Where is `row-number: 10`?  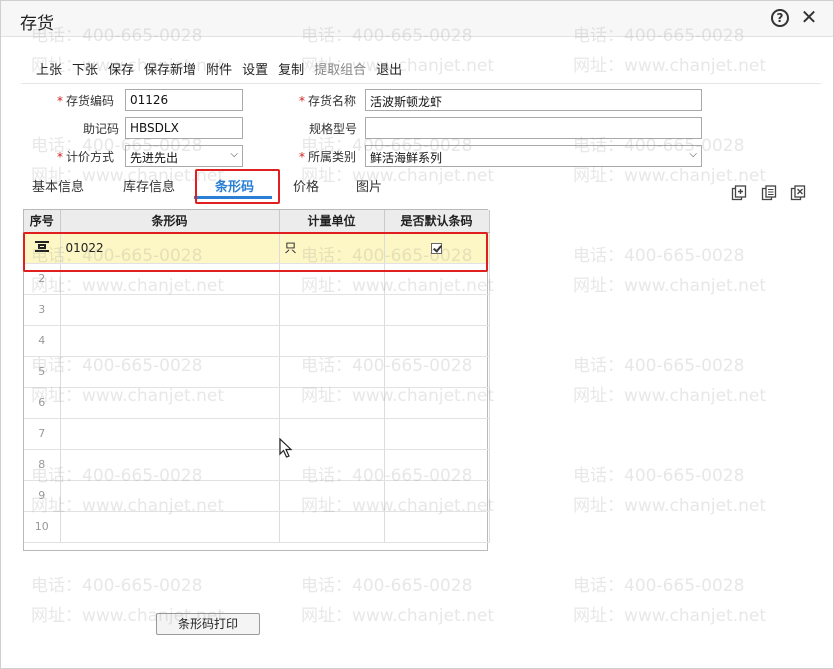
row-number: 10 is located at coordinates (42, 527).